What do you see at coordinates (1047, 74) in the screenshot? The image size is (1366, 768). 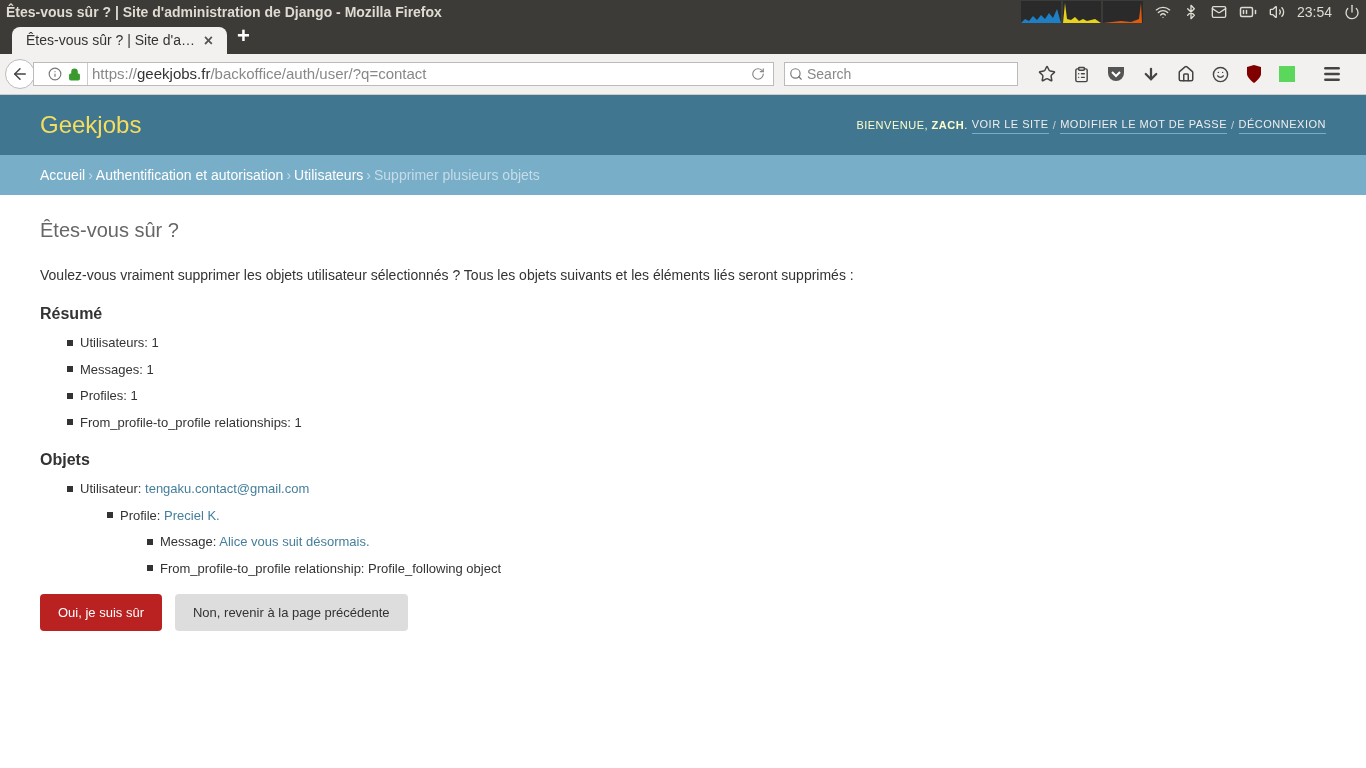 I see `bookmark-star-icon` at bounding box center [1047, 74].